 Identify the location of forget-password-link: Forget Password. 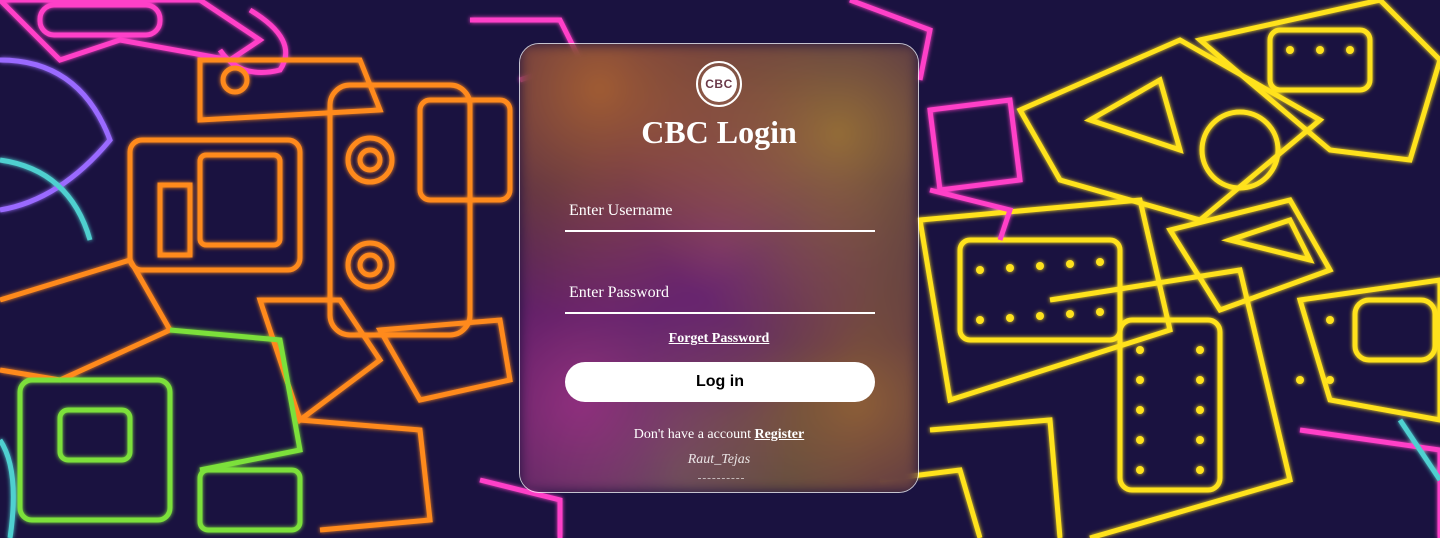
(719, 339).